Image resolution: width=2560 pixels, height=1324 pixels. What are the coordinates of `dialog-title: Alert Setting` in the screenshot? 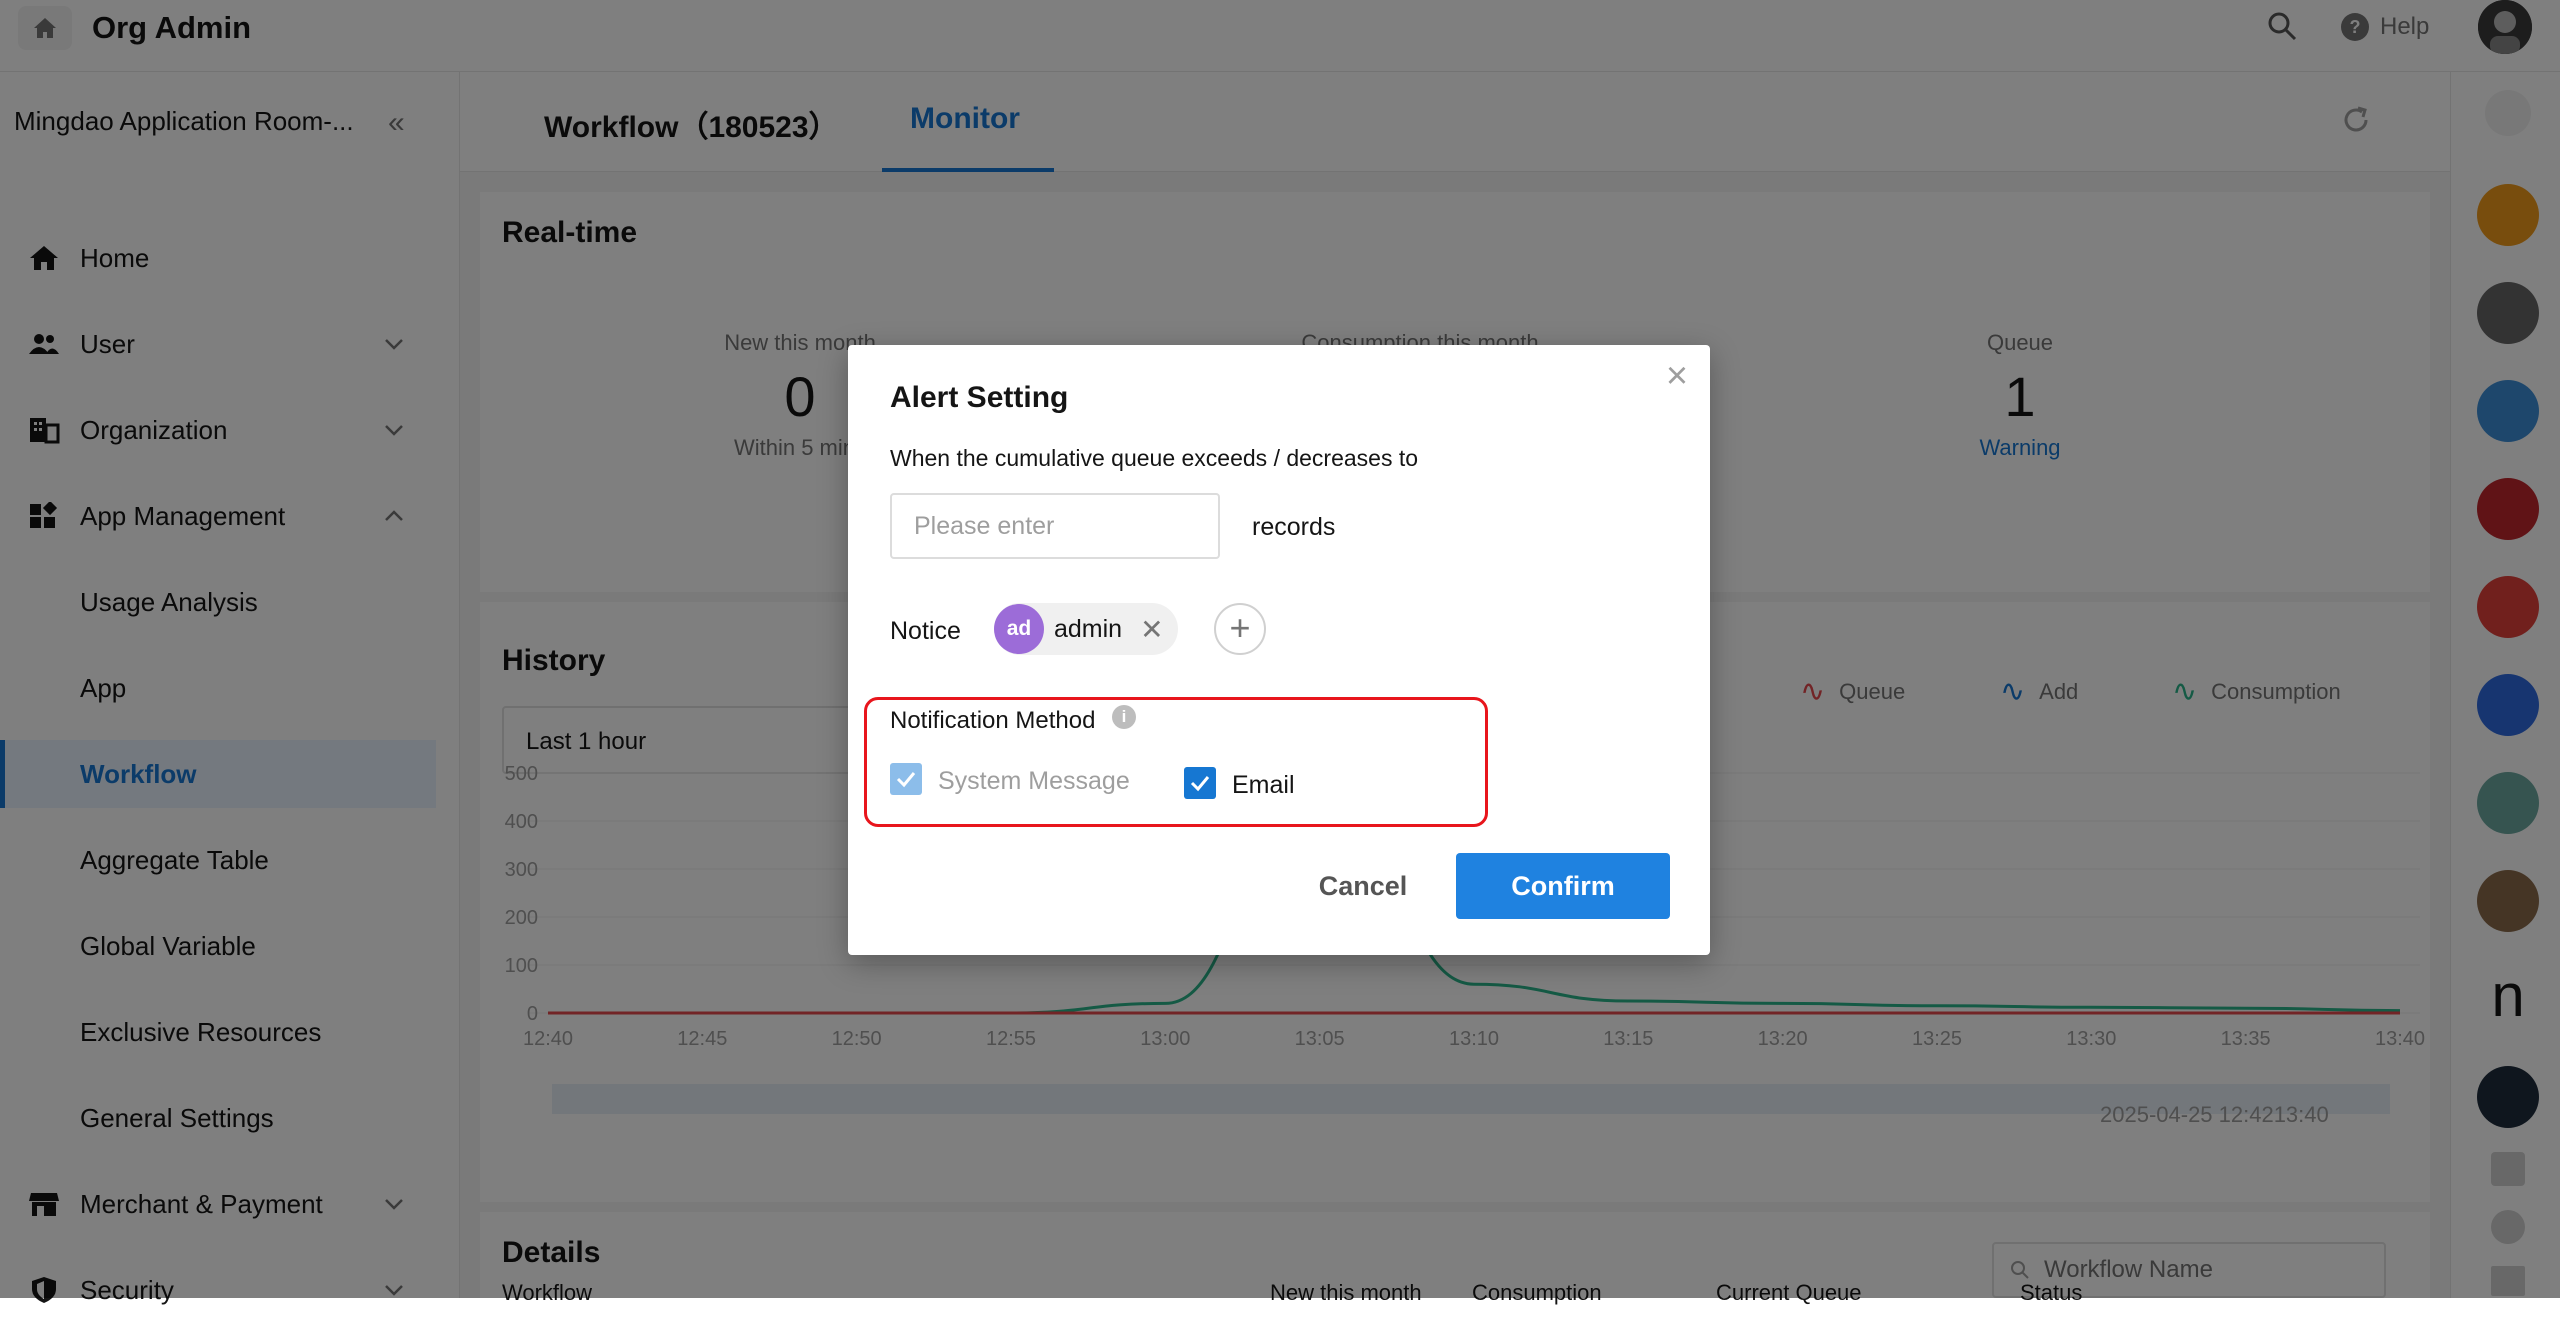 It's located at (979, 397).